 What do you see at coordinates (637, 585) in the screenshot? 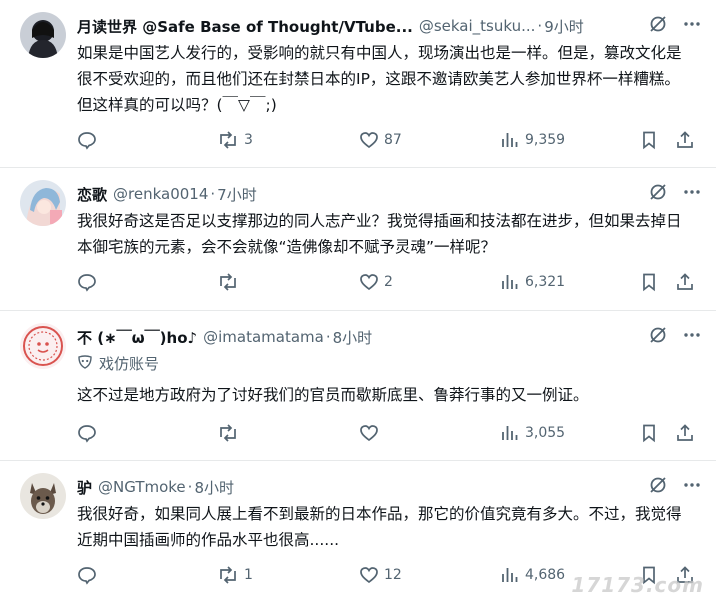
I see `watermark: 17173.com` at bounding box center [637, 585].